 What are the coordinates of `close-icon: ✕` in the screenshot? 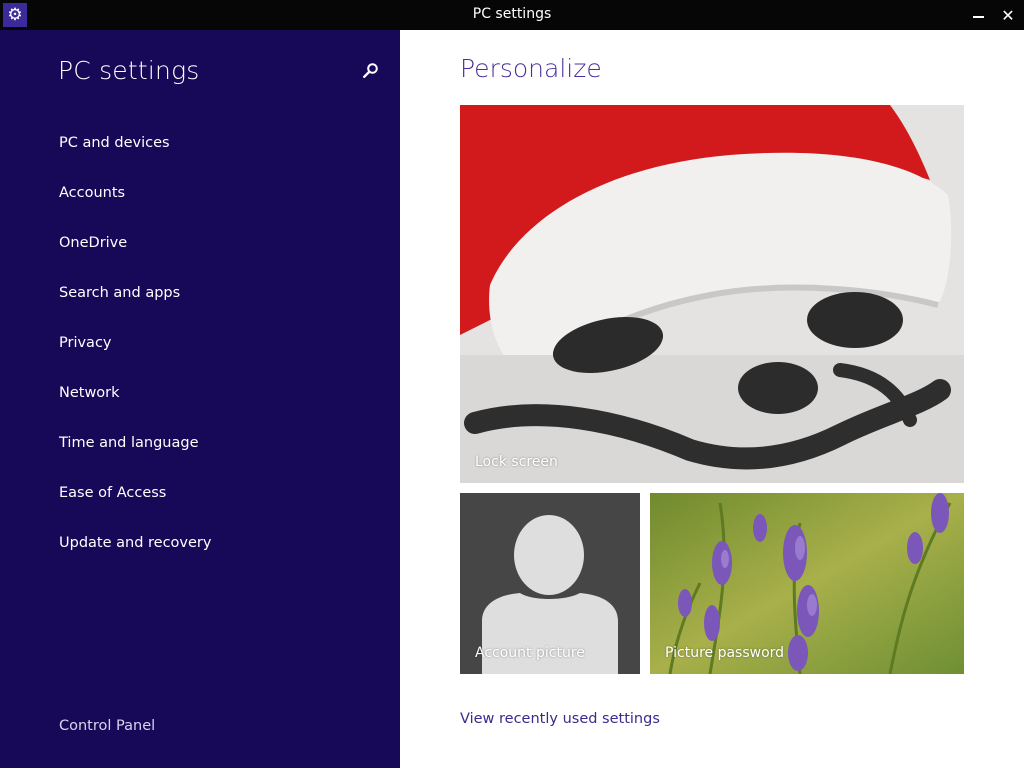 It's located at (1008, 15).